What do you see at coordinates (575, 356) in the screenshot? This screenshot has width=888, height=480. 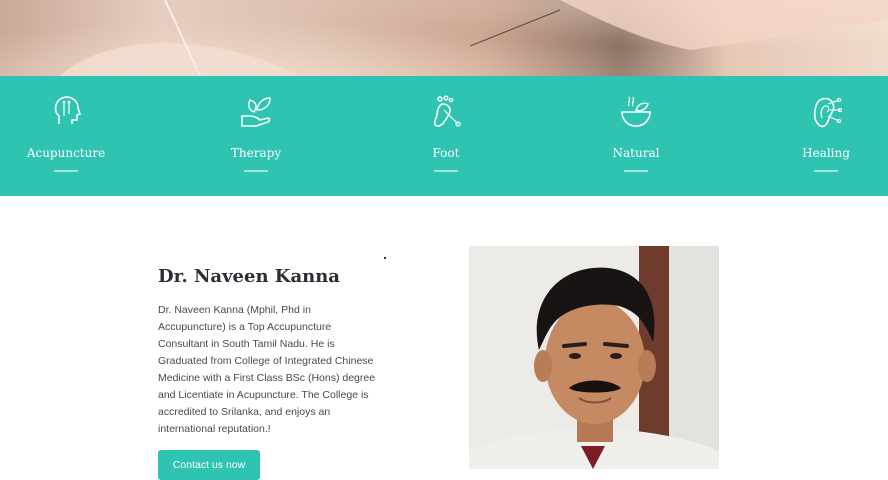 I see `portrait-eye-left` at bounding box center [575, 356].